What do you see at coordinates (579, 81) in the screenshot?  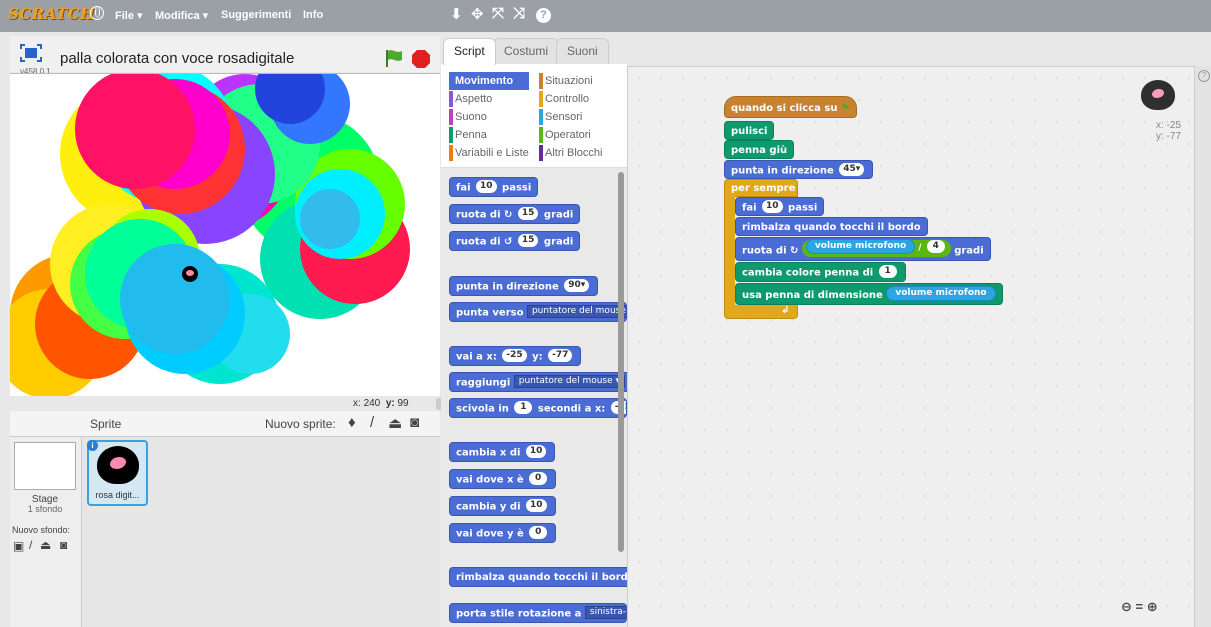 I see `category-events: Situazioni` at bounding box center [579, 81].